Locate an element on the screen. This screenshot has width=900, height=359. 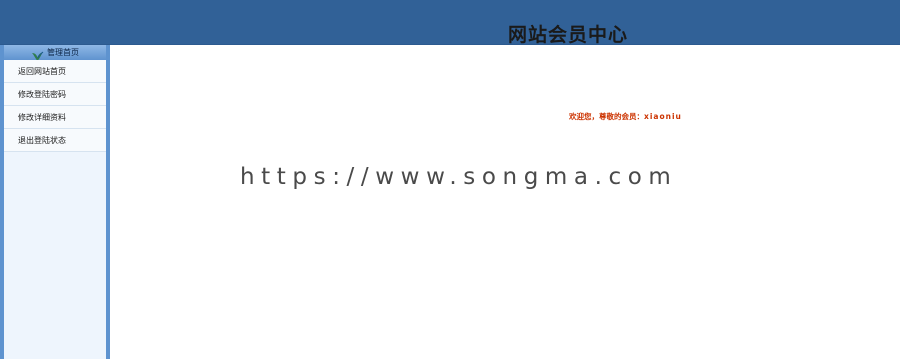
watermark-url: https://www.songma.com is located at coordinates (459, 177).